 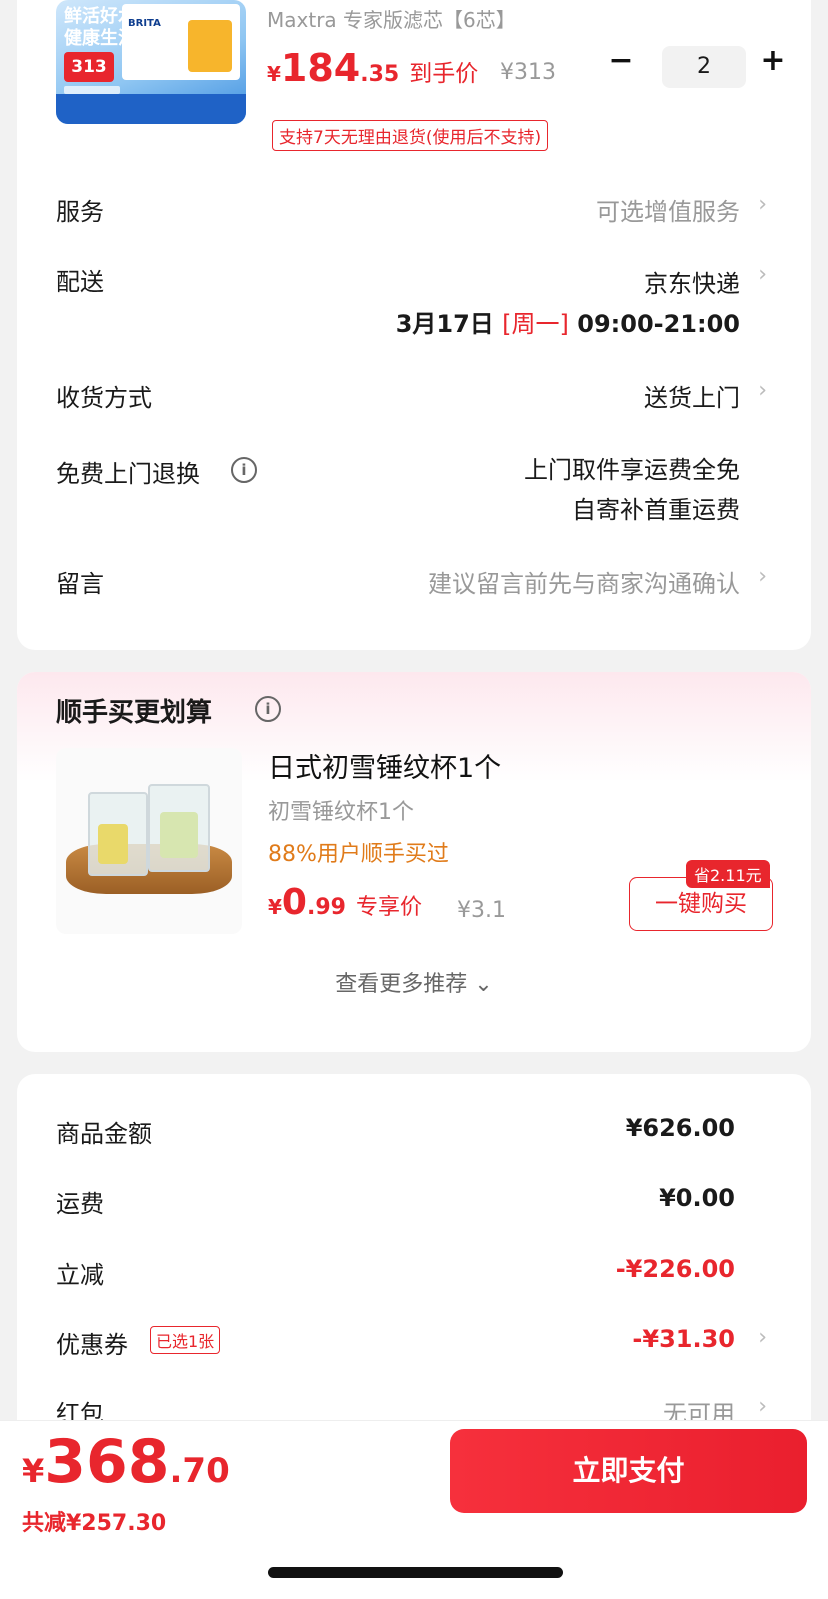 I want to click on original-price: ¥313, so click(x=528, y=72).